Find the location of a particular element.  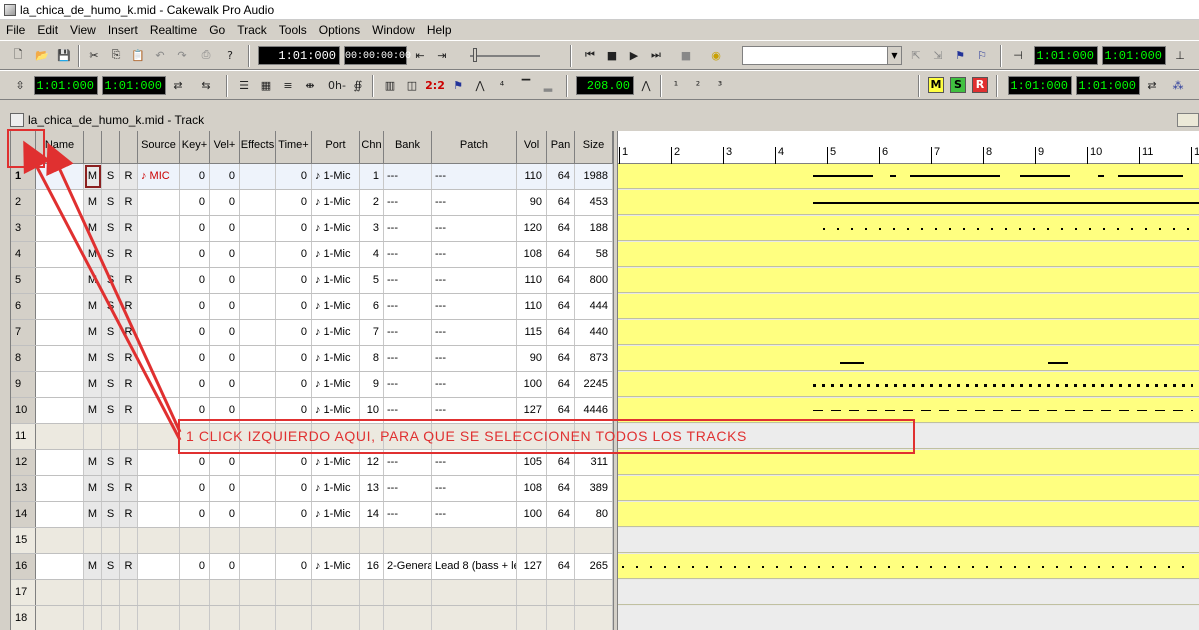

punch-end-display: 1:01:000 is located at coordinates (1108, 85).